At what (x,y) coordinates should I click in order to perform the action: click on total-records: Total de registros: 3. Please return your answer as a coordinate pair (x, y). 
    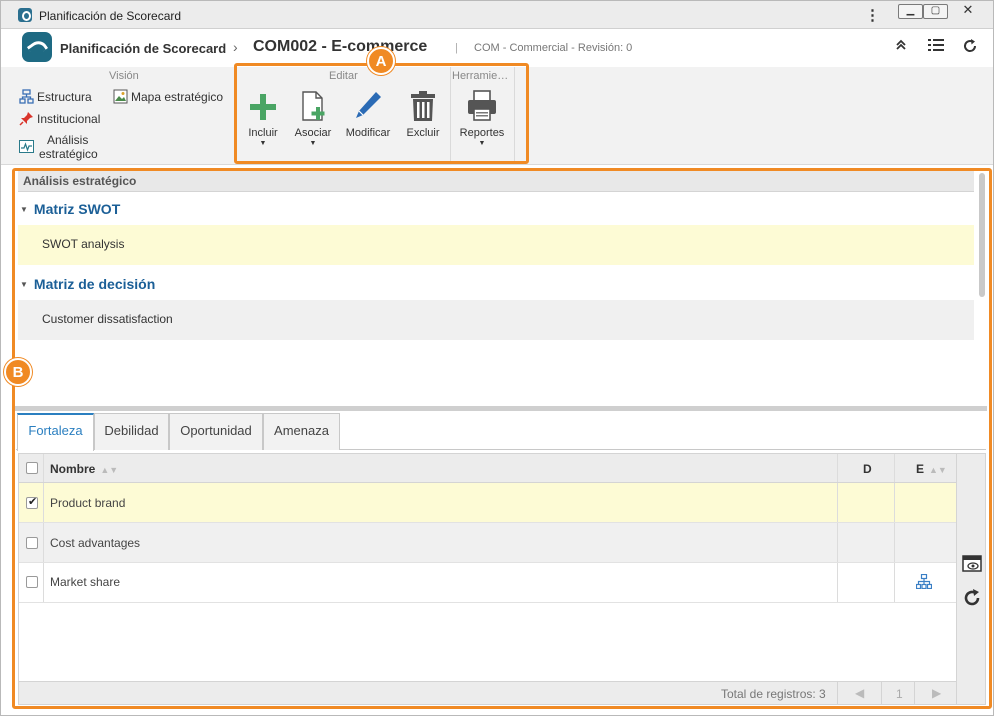
    Looking at the image, I should click on (773, 694).